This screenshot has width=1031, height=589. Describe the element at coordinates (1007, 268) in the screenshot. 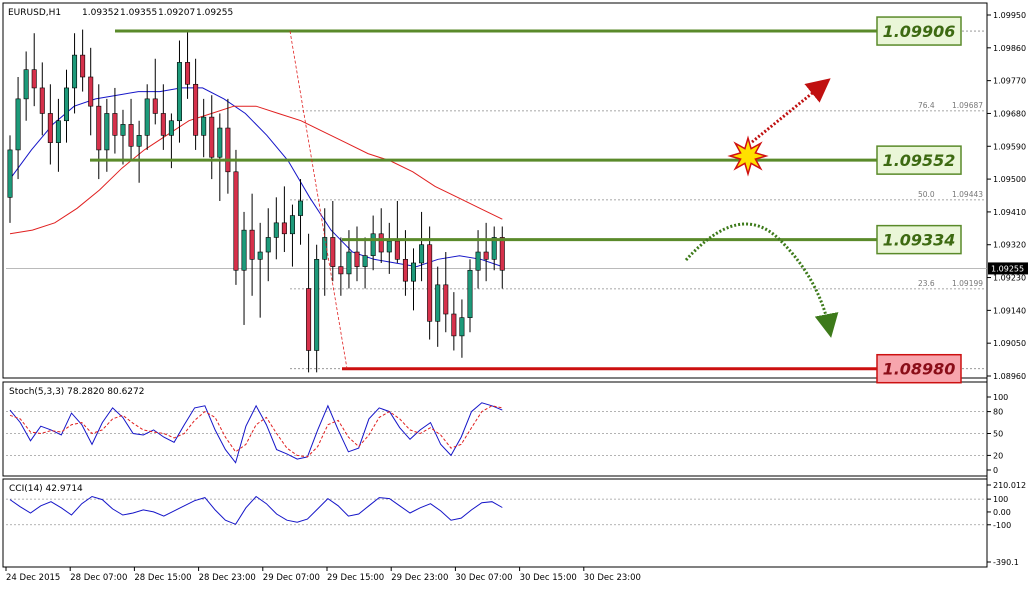

I see `current-price-label: 1.09255` at that location.